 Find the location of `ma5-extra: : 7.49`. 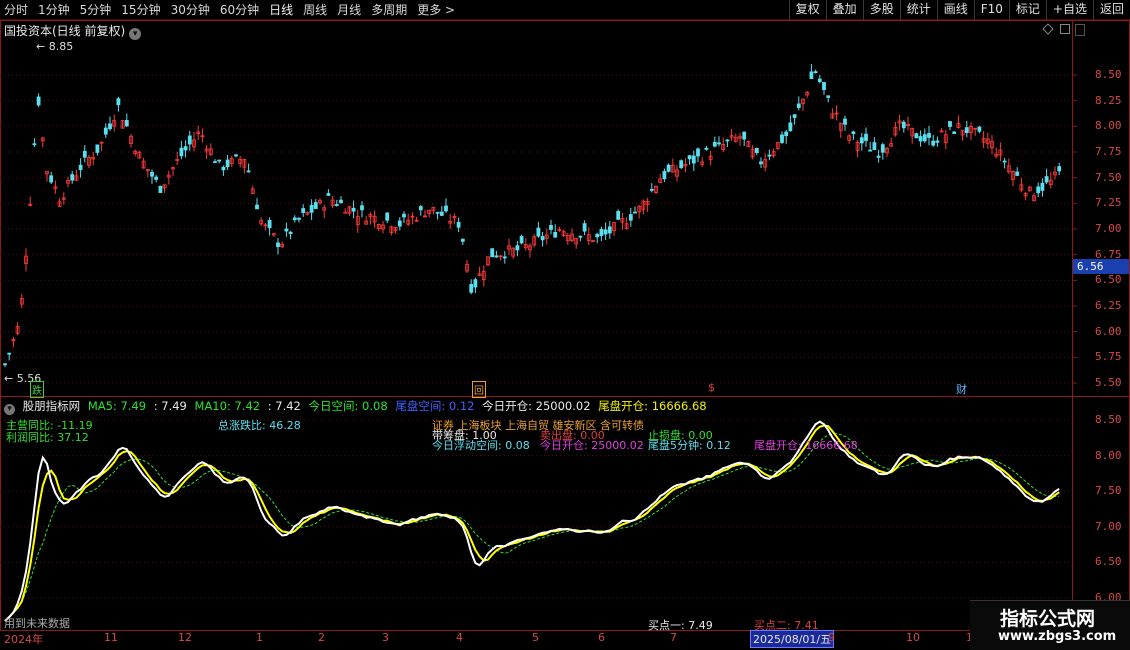

ma5-extra: : 7.49 is located at coordinates (170, 406).